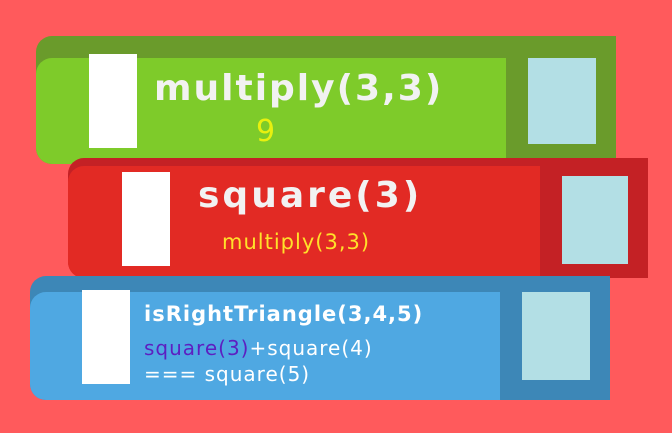  I want to click on square-inner-call: multiply(3,3), so click(296, 242).